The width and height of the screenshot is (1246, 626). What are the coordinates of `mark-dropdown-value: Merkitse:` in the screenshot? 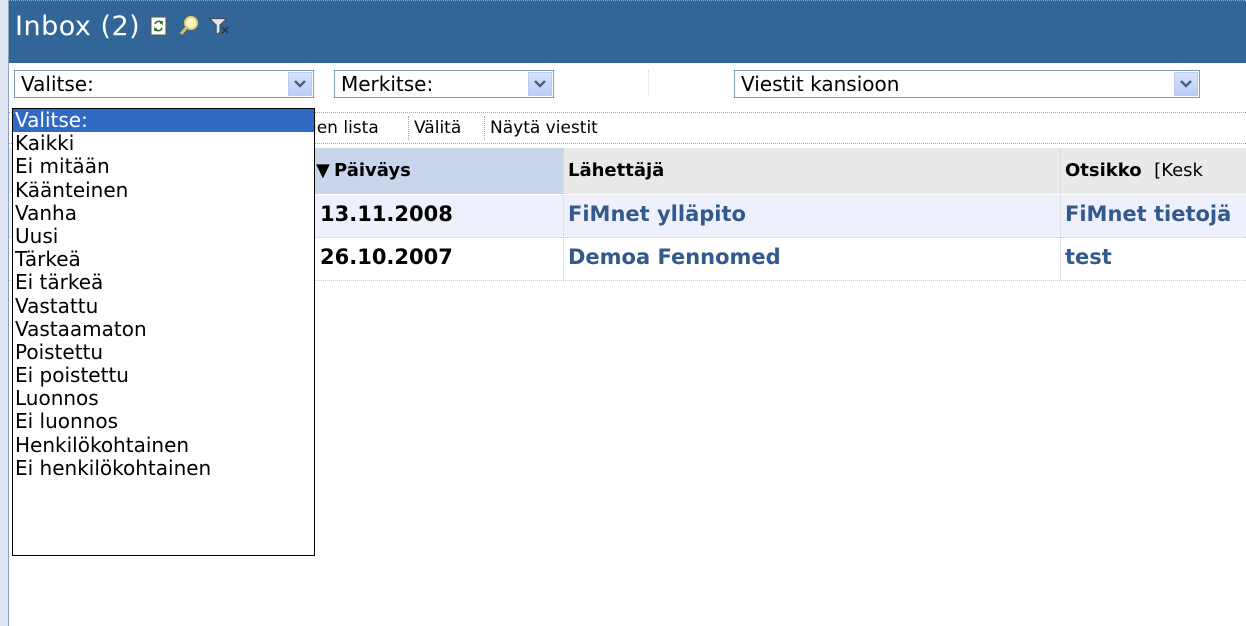 It's located at (387, 84).